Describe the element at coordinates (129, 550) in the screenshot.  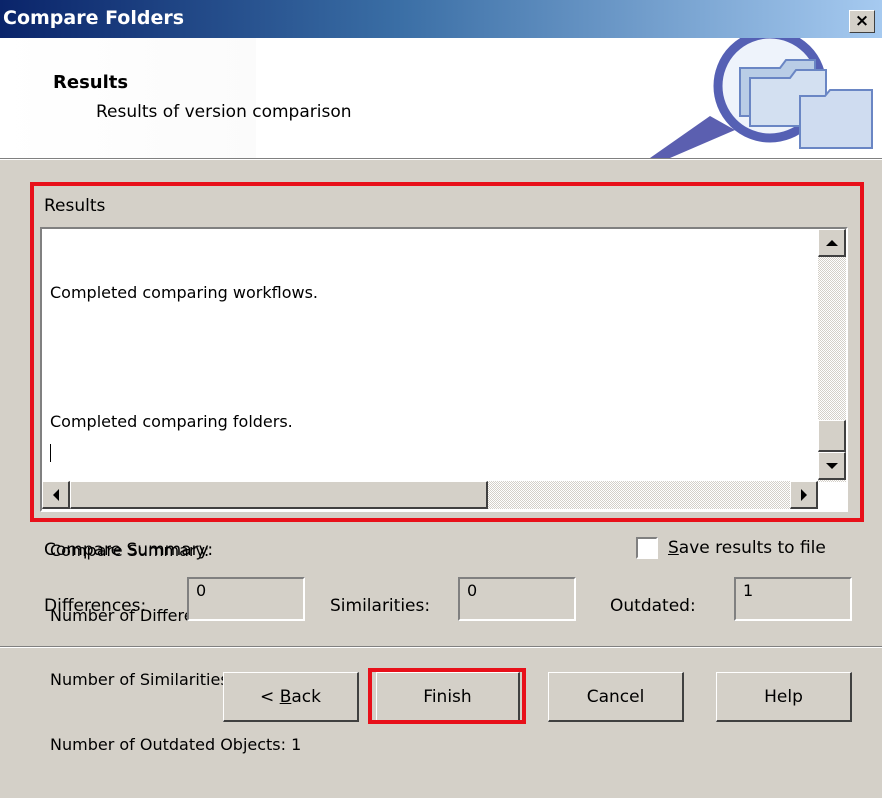
I see `compare-summary-label: Compare Summary:` at that location.